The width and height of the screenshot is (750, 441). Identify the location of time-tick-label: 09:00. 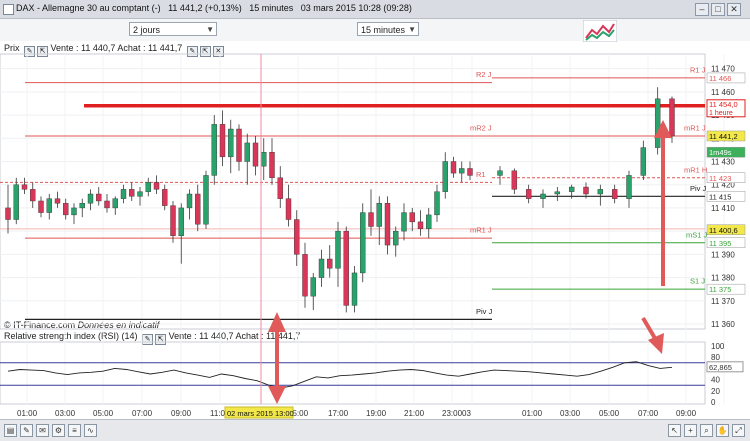
(181, 413).